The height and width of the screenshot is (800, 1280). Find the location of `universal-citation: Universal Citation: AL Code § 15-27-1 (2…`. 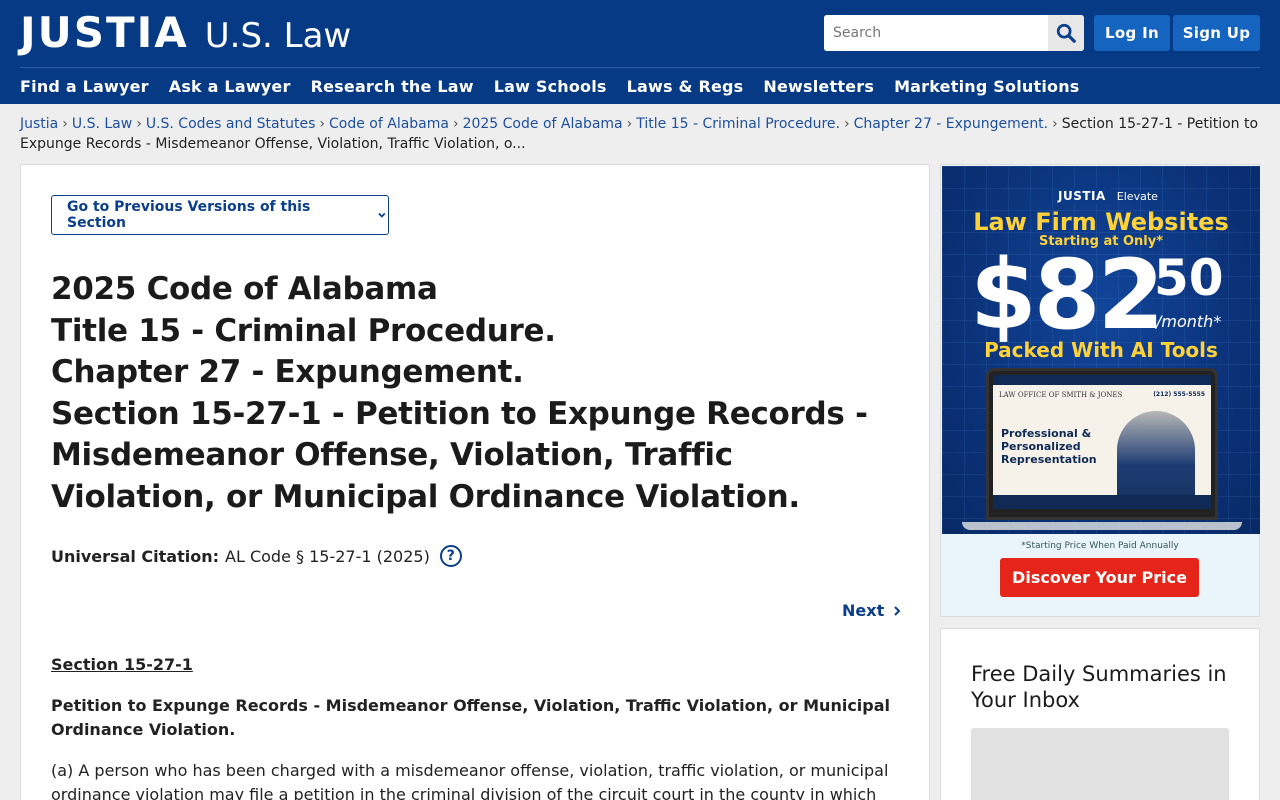

universal-citation: Universal Citation: AL Code § 15-27-1 (2… is located at coordinates (256, 556).